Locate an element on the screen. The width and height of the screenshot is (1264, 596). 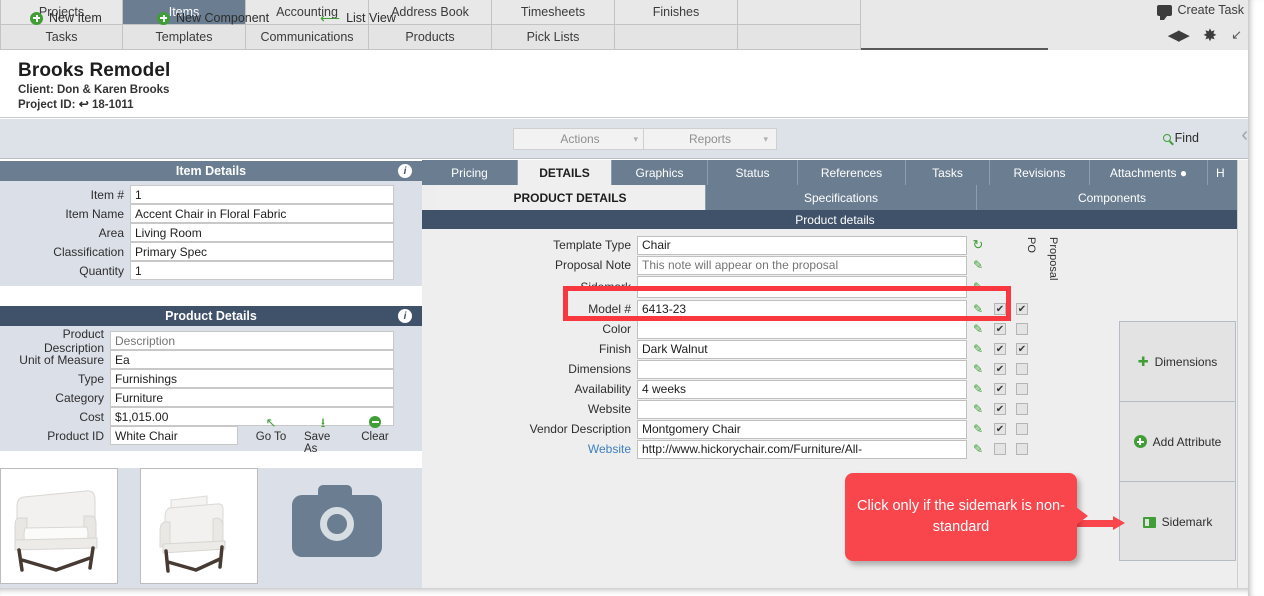
tab-graphics: Graphics is located at coordinates (660, 172).